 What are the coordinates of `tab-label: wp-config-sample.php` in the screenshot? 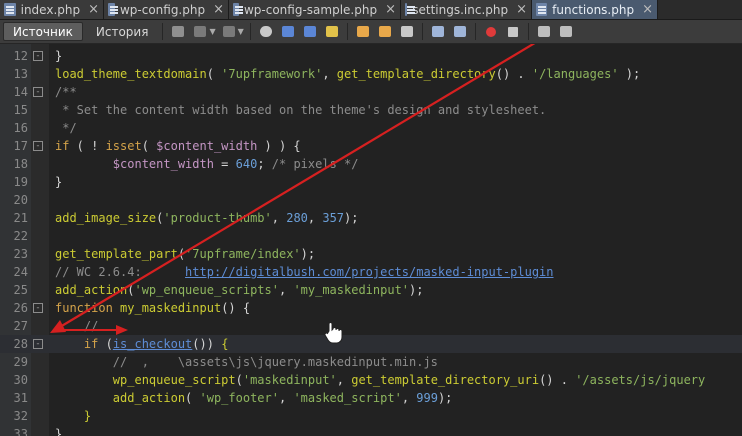 It's located at (310, 9).